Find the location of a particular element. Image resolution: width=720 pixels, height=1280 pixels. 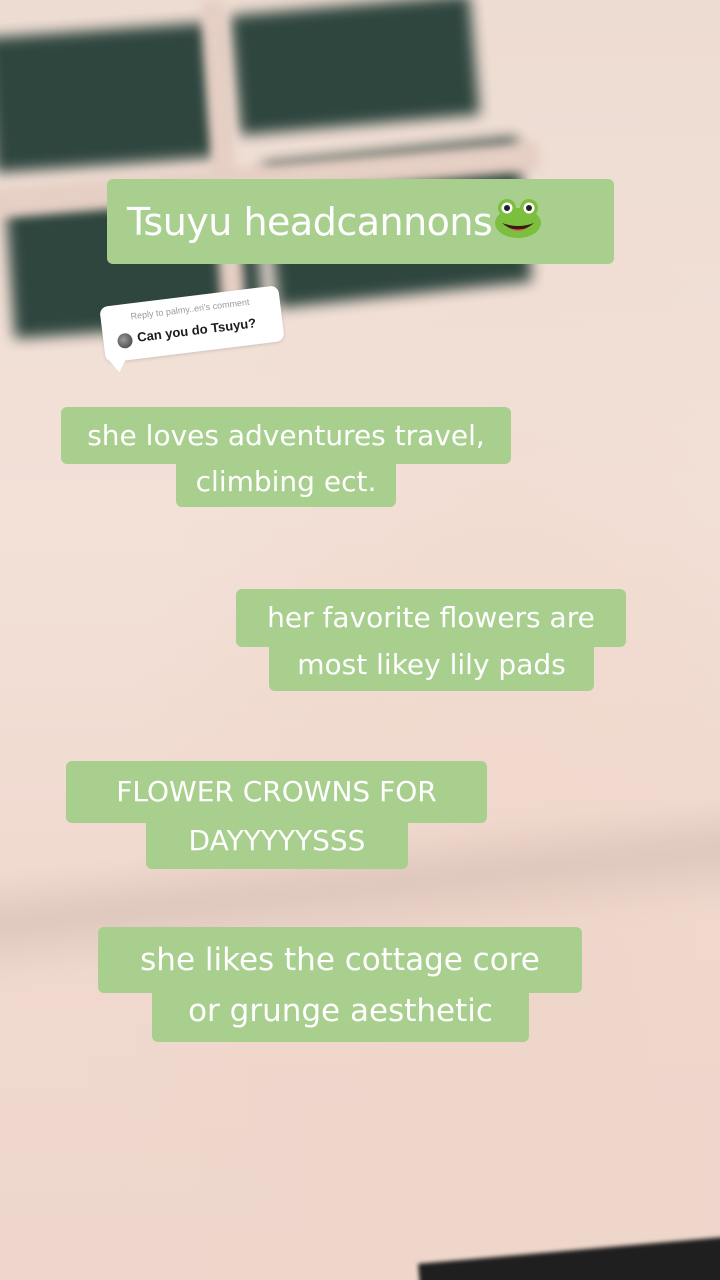

caption-line: or grunge aesthetic is located at coordinates (340, 1011).